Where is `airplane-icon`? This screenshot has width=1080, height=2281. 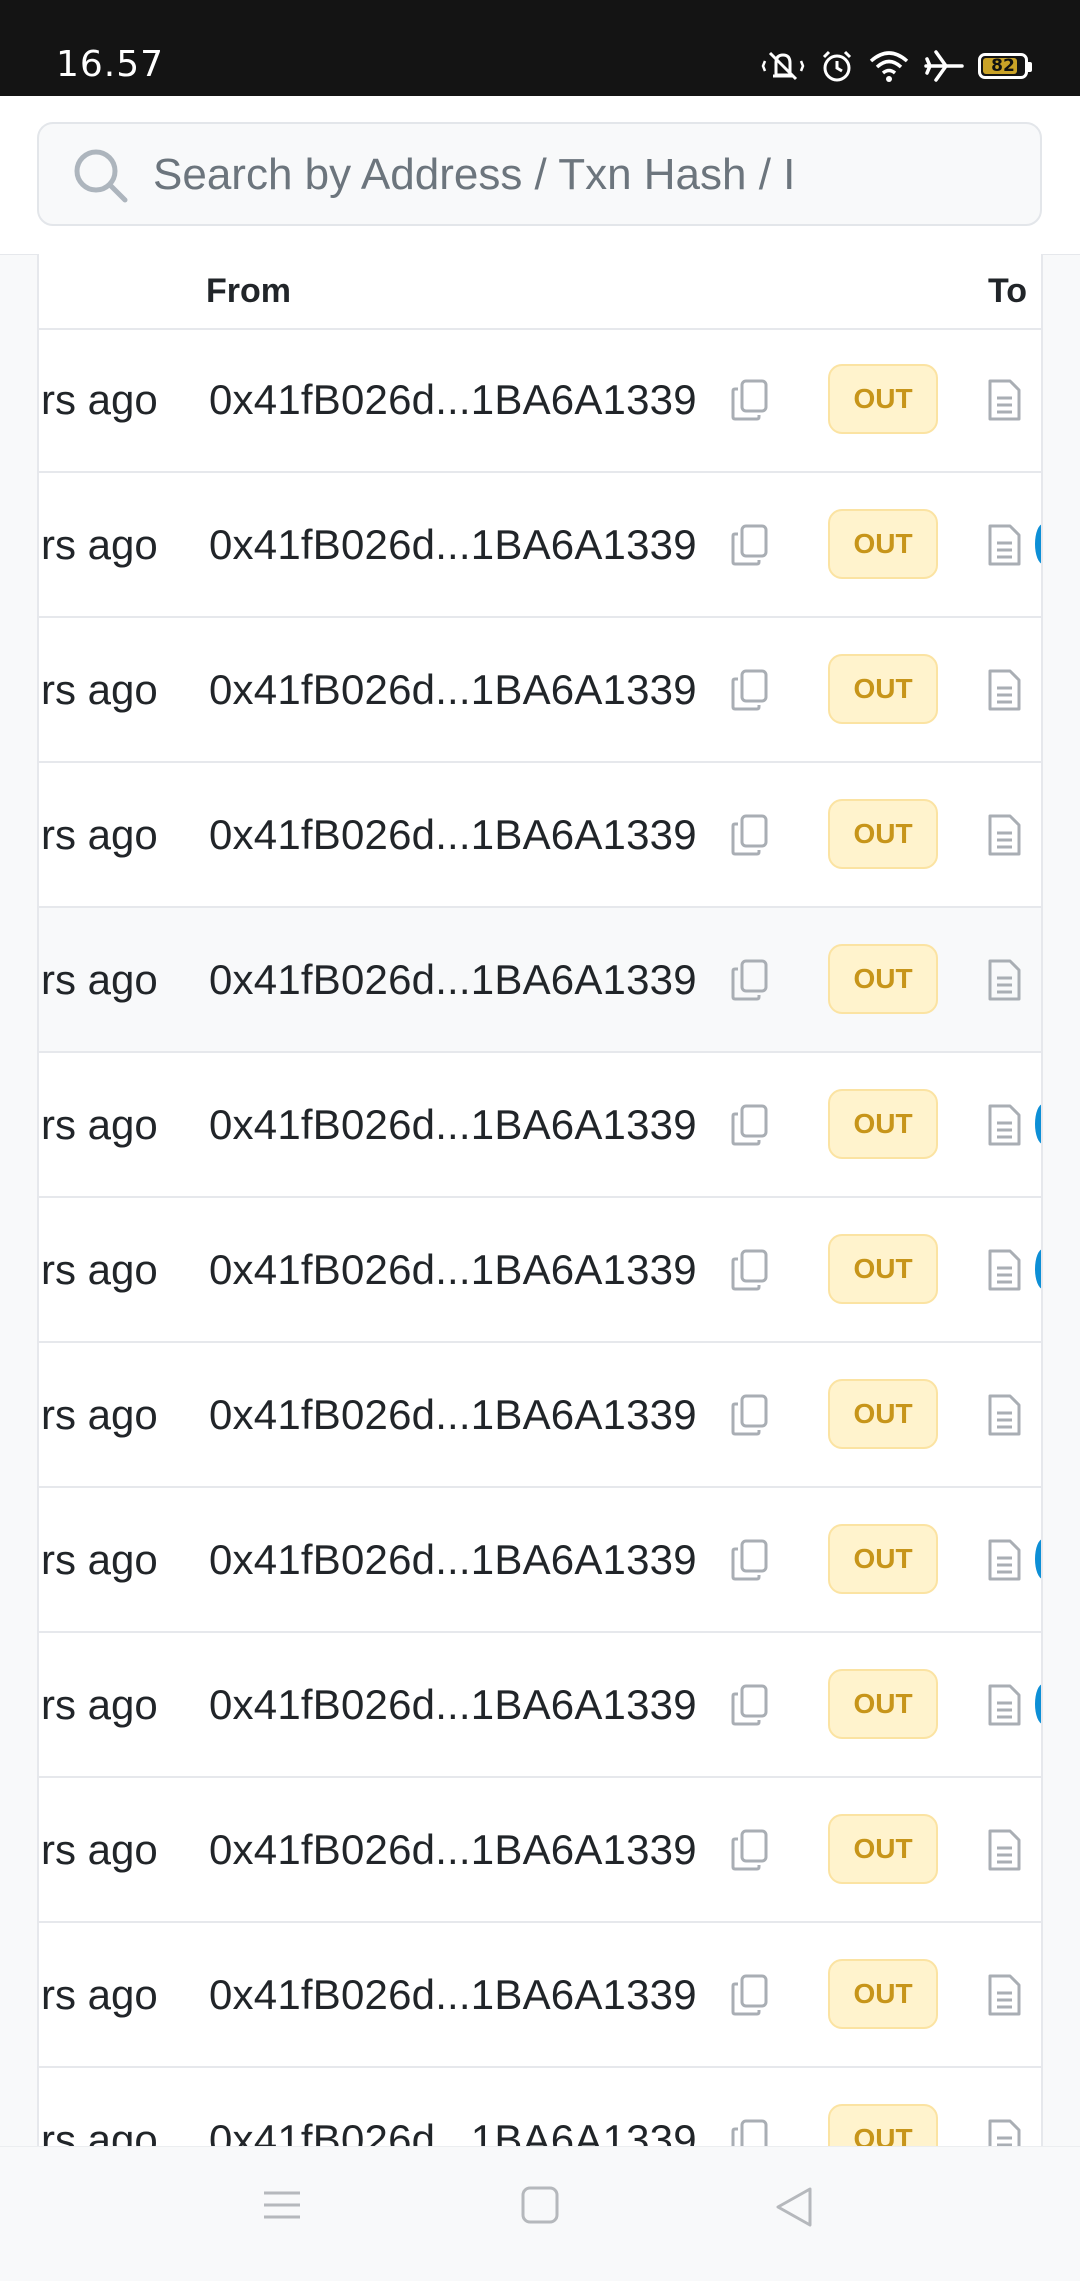
airplane-icon is located at coordinates (944, 66).